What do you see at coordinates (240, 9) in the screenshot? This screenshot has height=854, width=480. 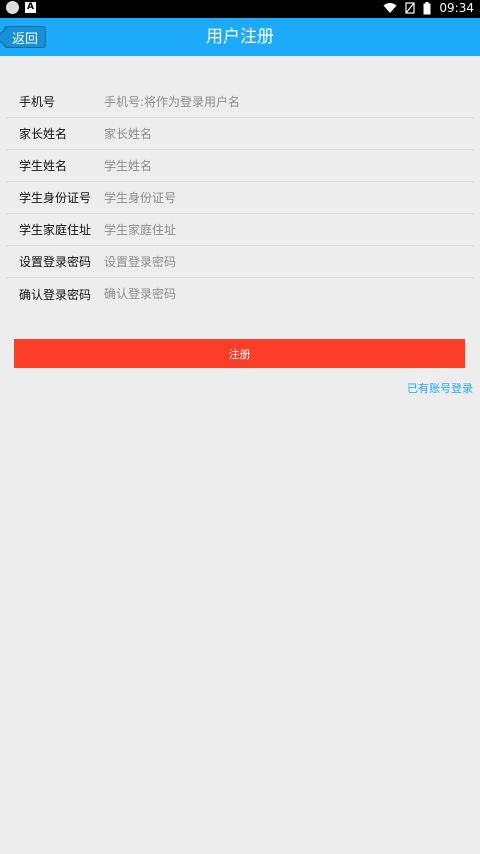 I see `status-bar: A 09:34` at bounding box center [240, 9].